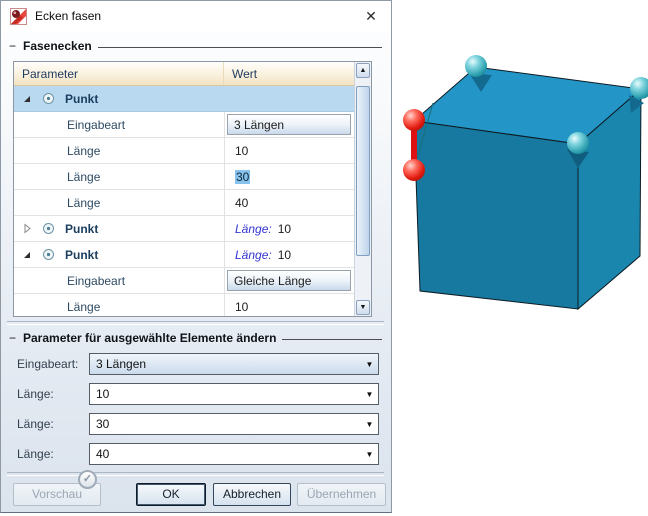 This screenshot has width=648, height=516. What do you see at coordinates (234, 364) in the screenshot?
I see `eingabeart-combobox: 3 Längen ▼` at bounding box center [234, 364].